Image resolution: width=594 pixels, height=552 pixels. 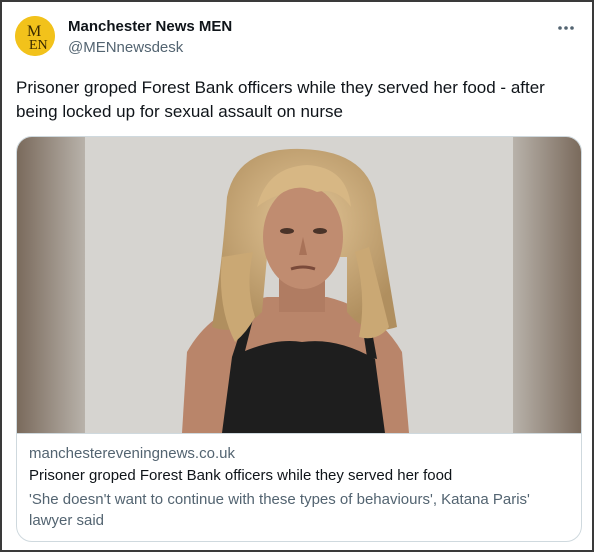 What do you see at coordinates (150, 27) in the screenshot?
I see `author-display-name: Manchester News MEN` at bounding box center [150, 27].